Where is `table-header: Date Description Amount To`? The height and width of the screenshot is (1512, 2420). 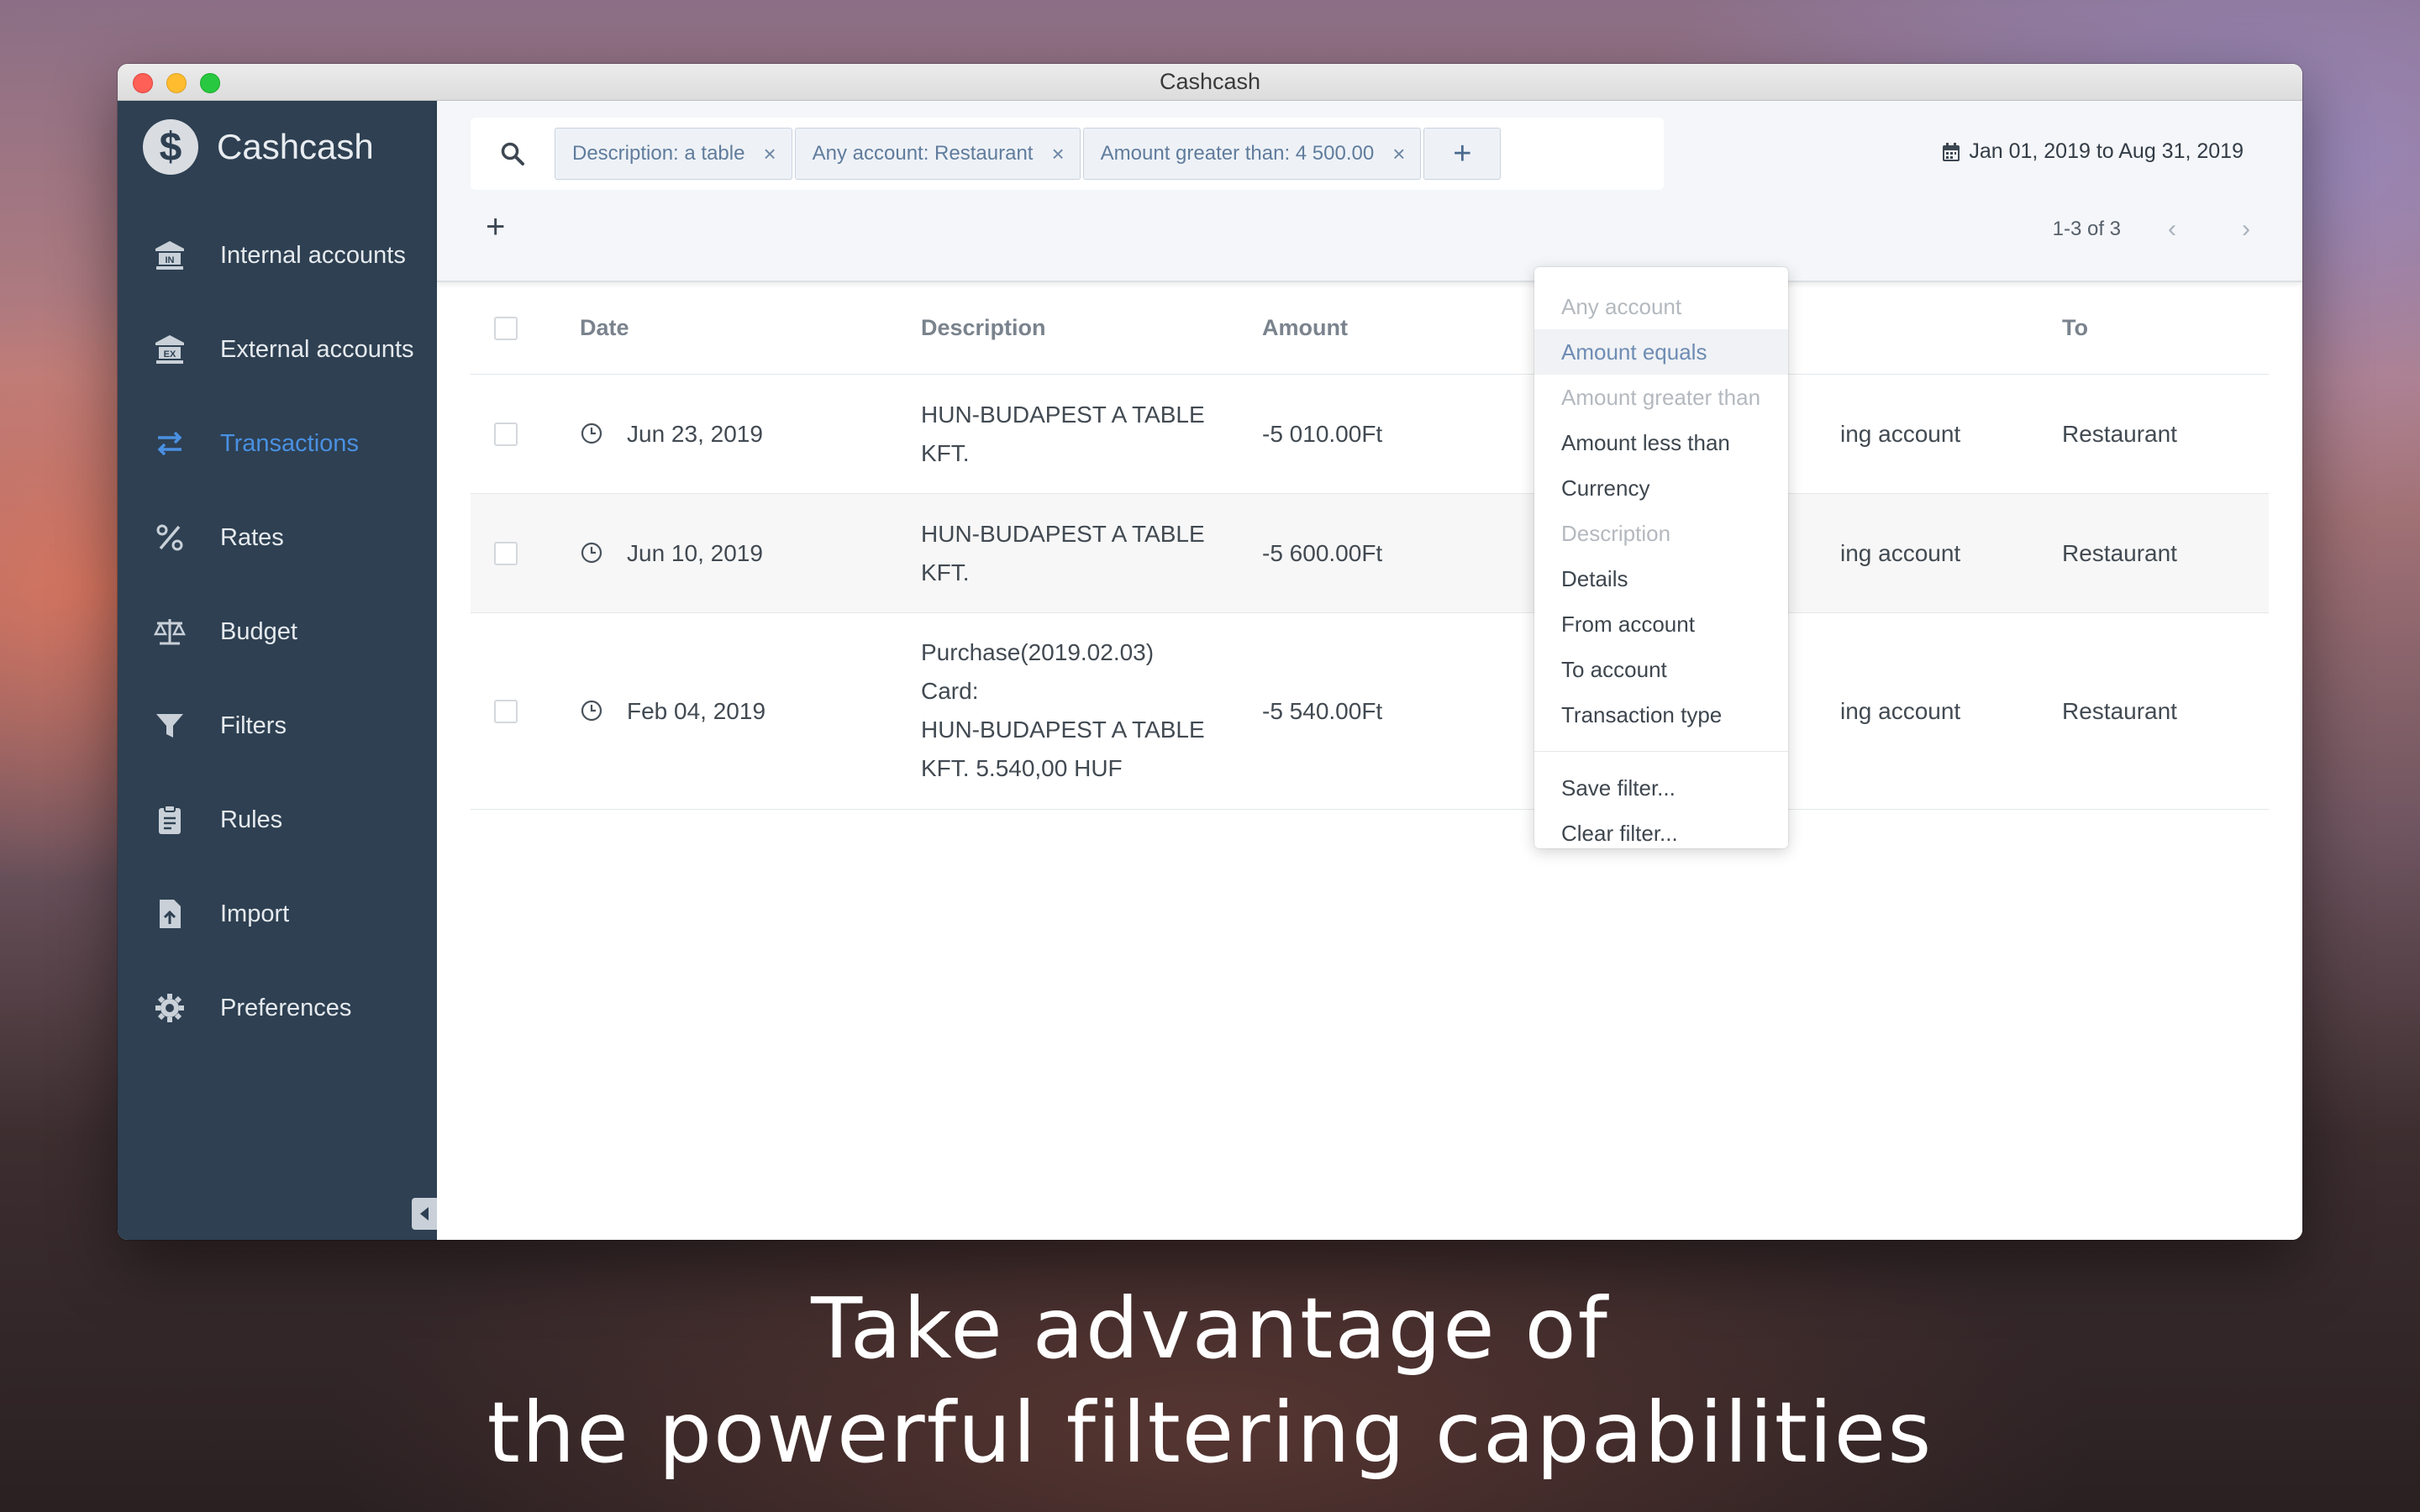 table-header: Date Description Amount To is located at coordinates (1370, 328).